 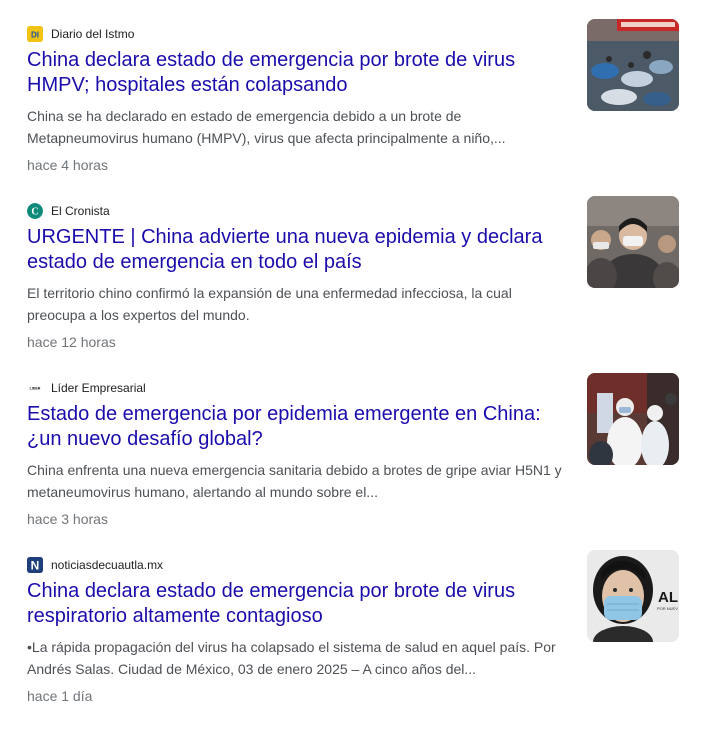 What do you see at coordinates (67, 165) in the screenshot?
I see `timestamp: hace 4 horas` at bounding box center [67, 165].